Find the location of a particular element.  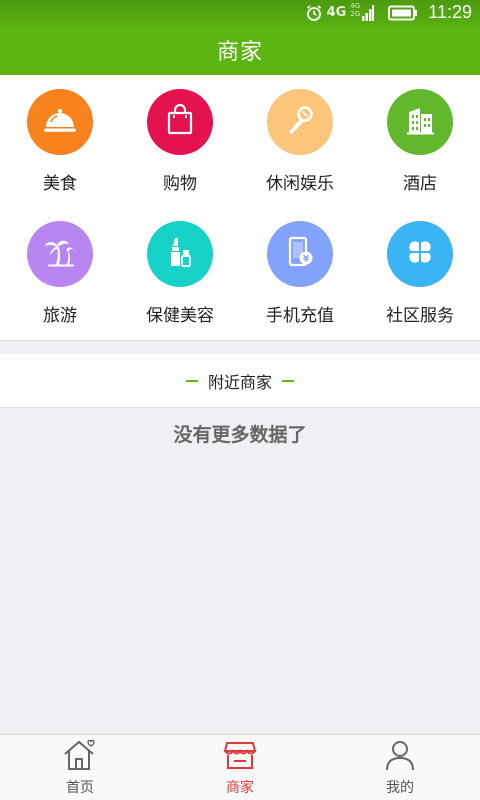

page-title: 商家 is located at coordinates (239, 52).